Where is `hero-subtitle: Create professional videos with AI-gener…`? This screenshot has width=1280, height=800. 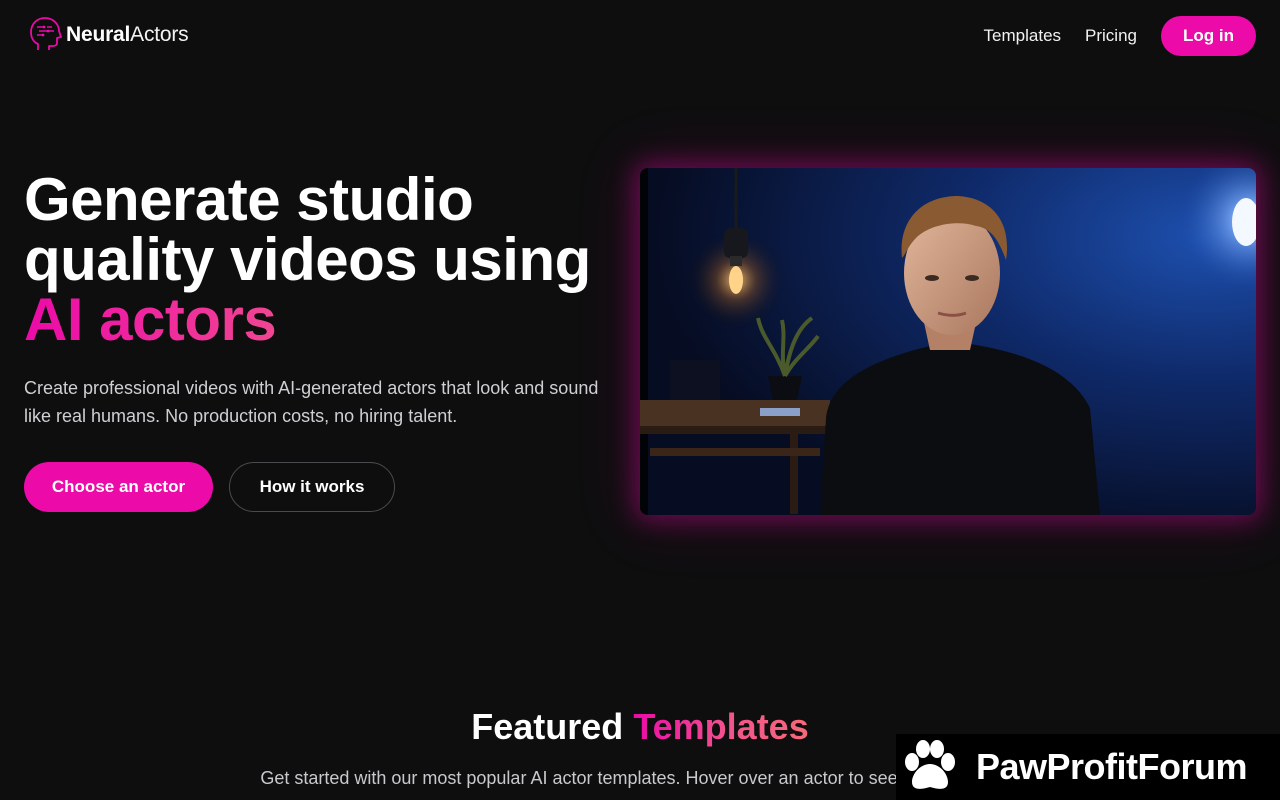
hero-subtitle: Create professional videos with AI-gener… is located at coordinates (311, 402).